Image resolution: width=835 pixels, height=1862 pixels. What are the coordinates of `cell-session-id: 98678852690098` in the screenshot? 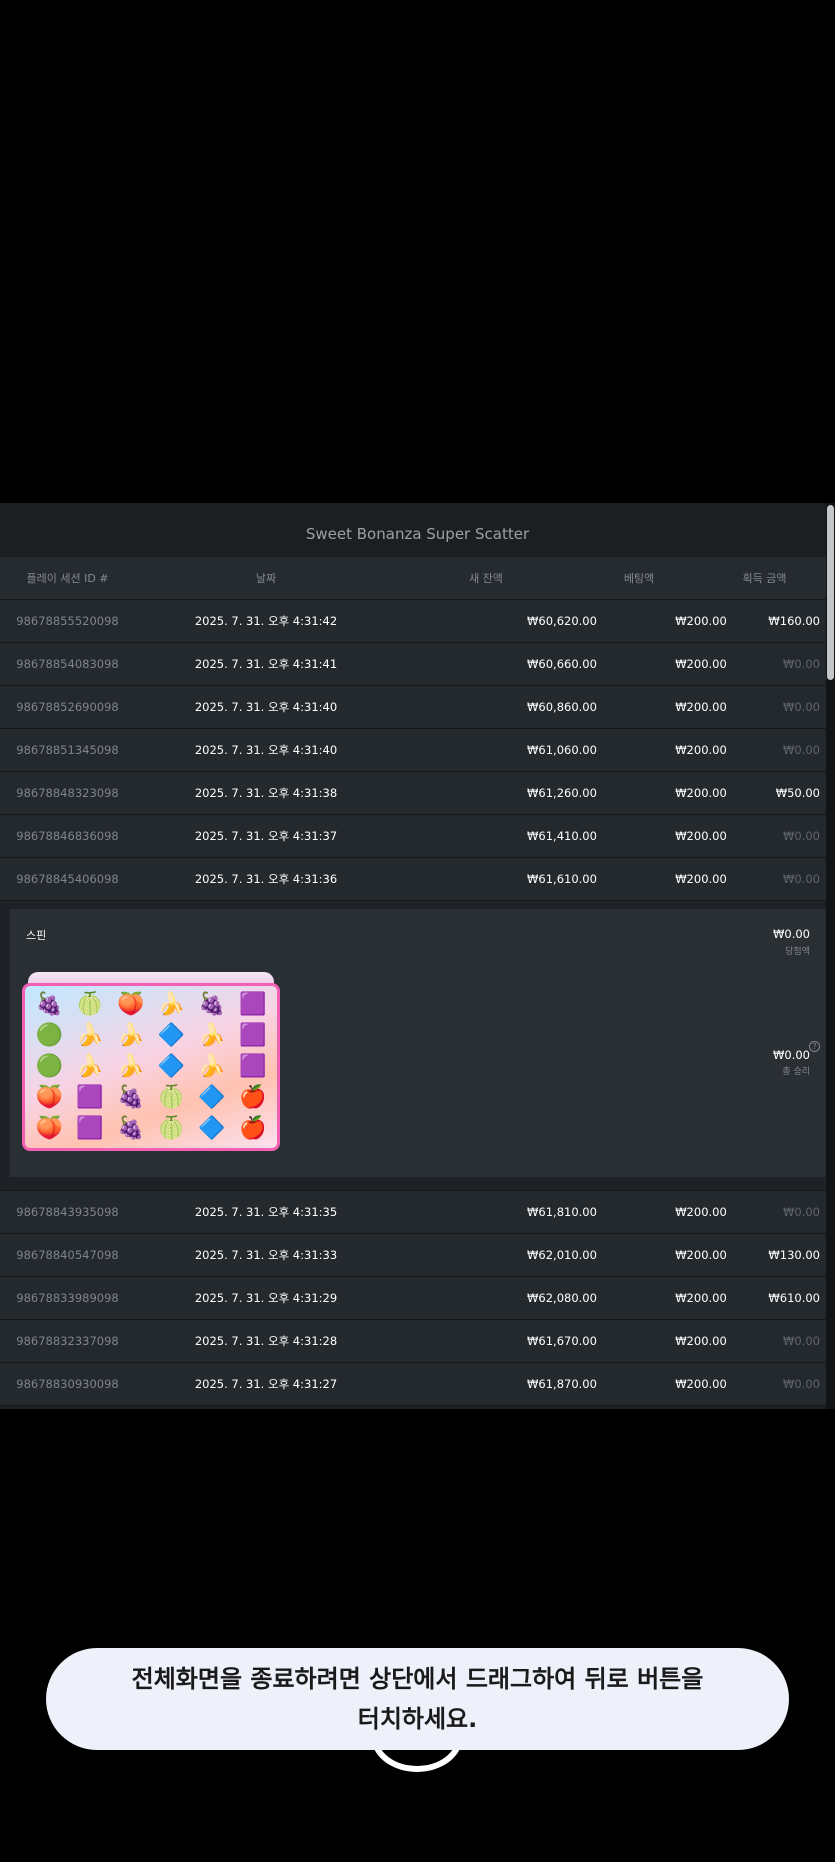 It's located at (67, 707).